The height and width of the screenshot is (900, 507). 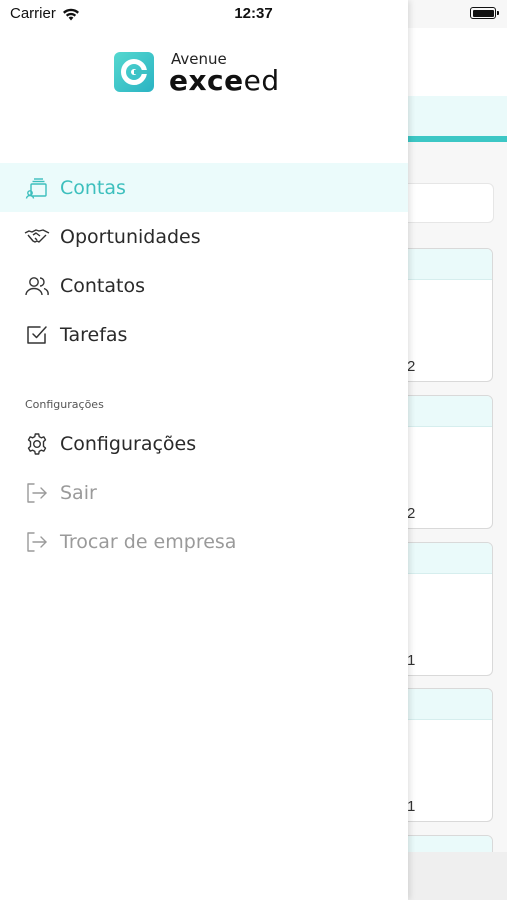 I want to click on logo-text-exceed: exceed, so click(x=224, y=80).